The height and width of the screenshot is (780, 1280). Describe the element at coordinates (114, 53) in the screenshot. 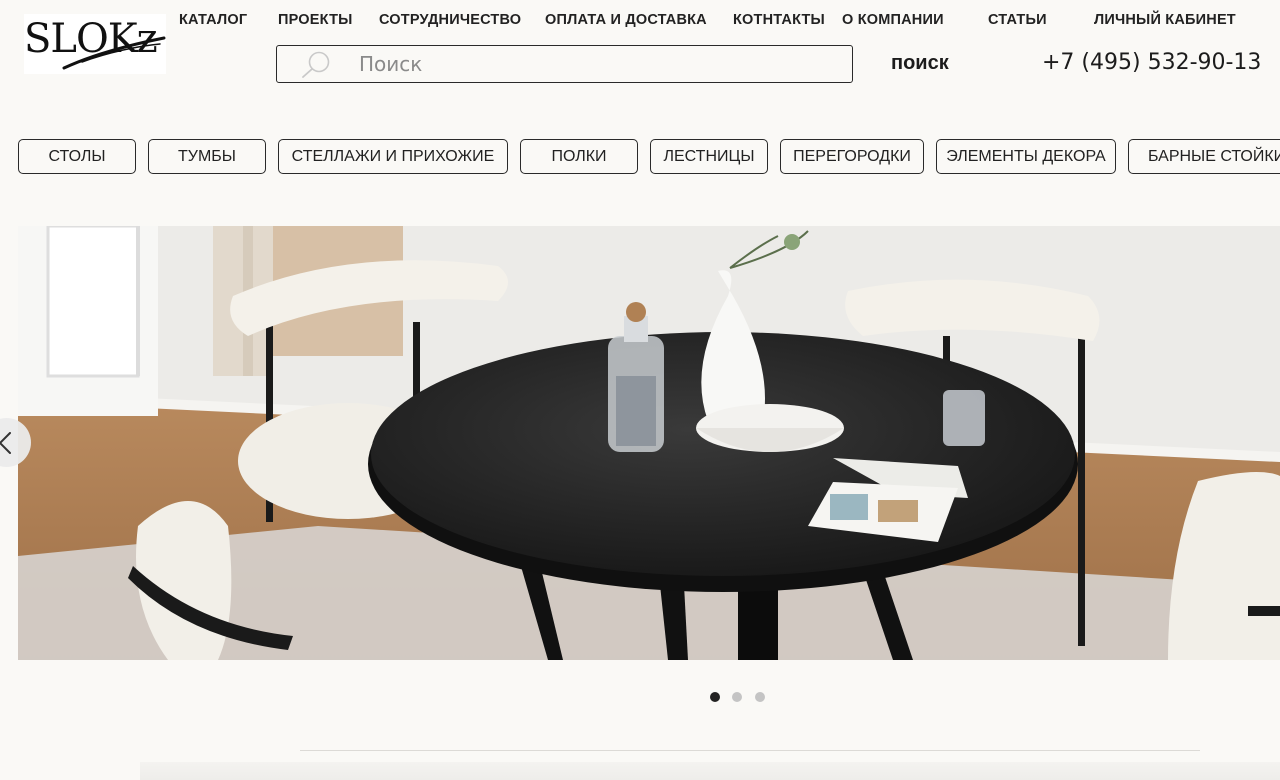

I see `logo-swoosh-icon` at that location.